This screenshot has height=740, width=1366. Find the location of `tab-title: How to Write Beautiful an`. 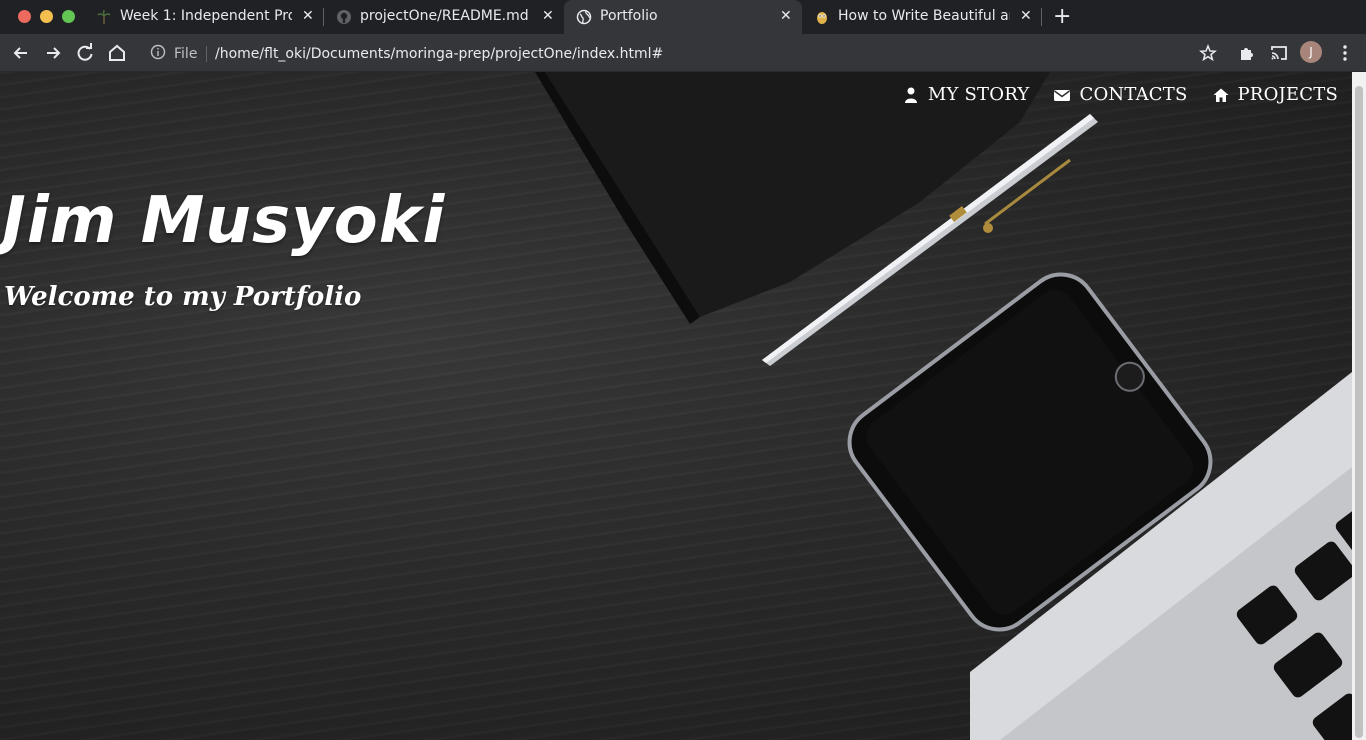

tab-title: How to Write Beautiful an is located at coordinates (924, 16).